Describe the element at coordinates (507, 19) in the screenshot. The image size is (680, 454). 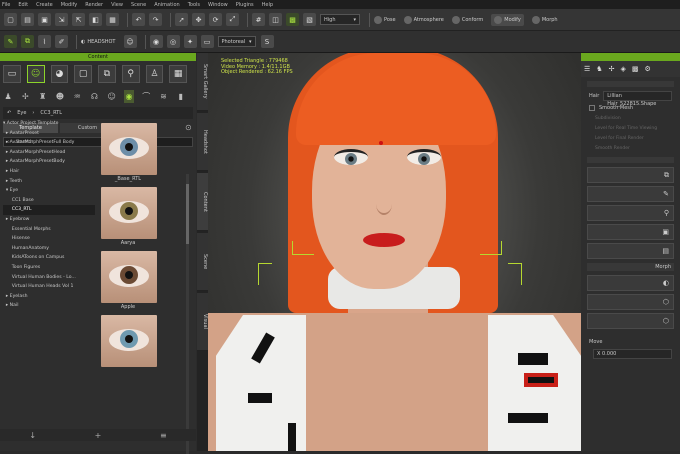
I see `modify-button: Modify` at that location.